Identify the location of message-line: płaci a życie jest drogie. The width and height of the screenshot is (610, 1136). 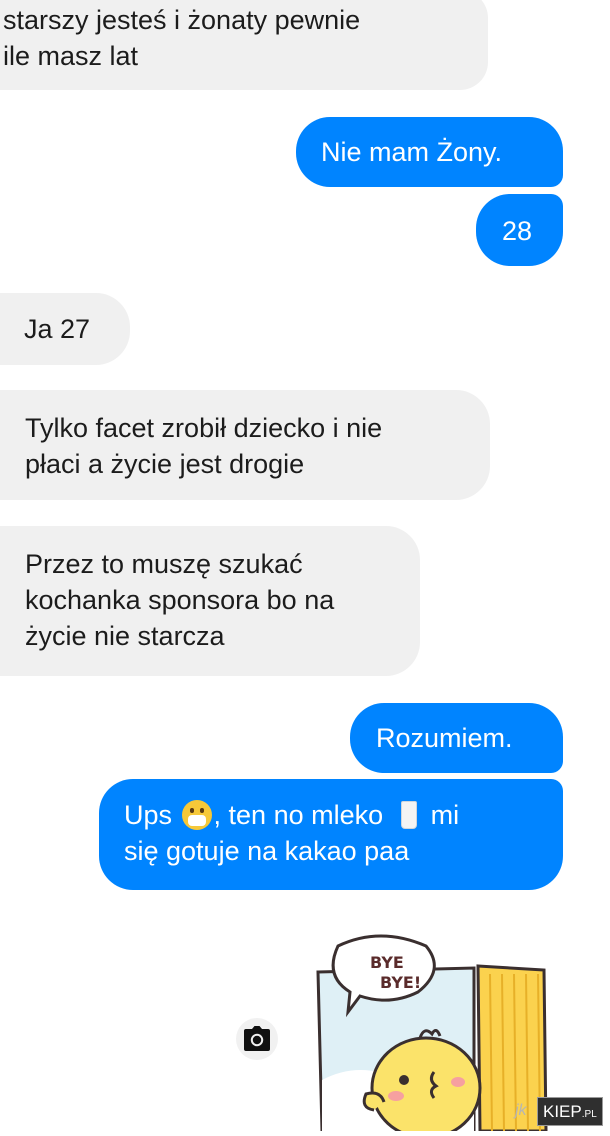
(165, 464).